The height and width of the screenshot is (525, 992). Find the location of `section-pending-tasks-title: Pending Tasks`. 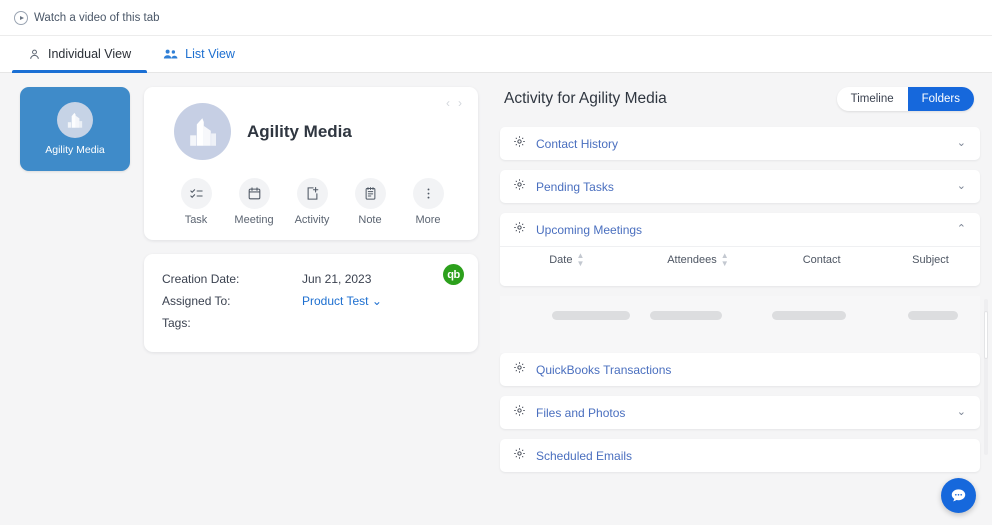

section-pending-tasks-title: Pending Tasks is located at coordinates (575, 186).